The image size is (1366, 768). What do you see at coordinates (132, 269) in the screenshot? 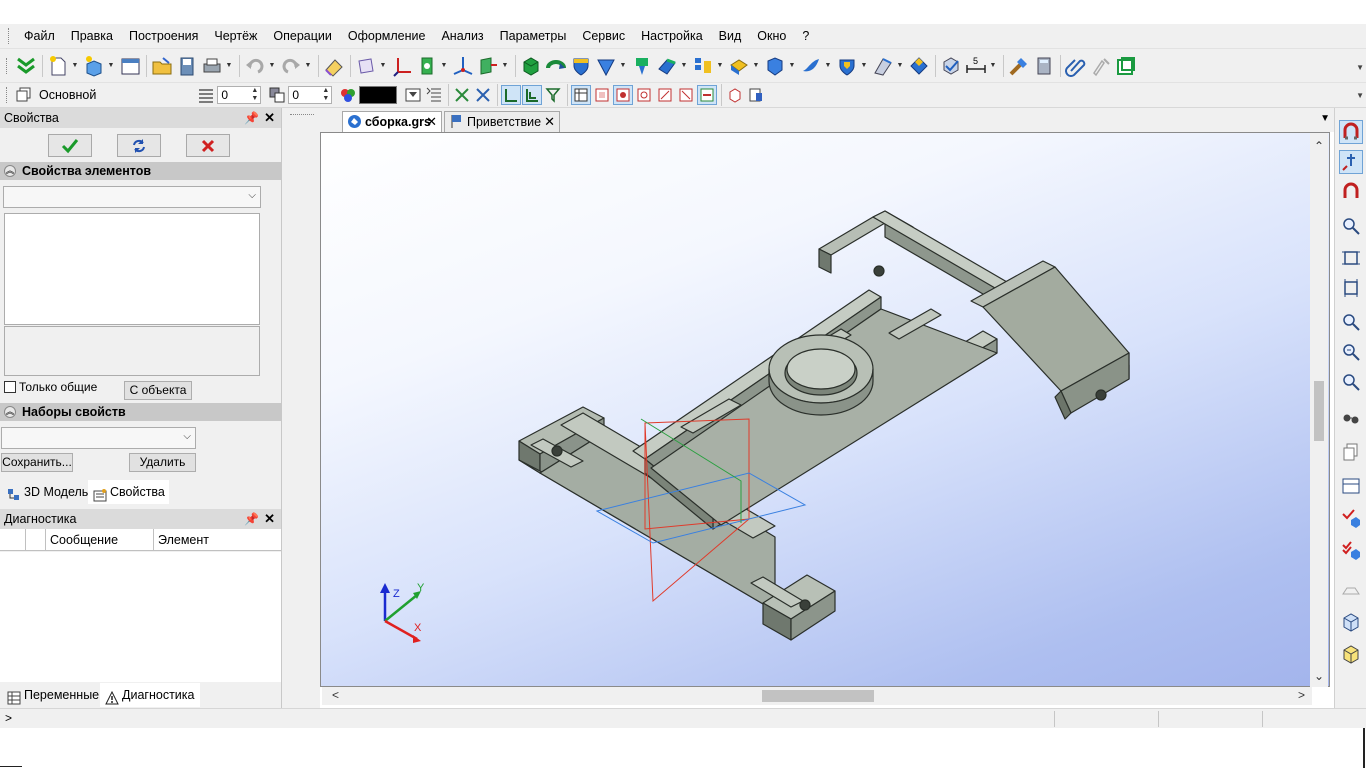
I see `properties-list` at bounding box center [132, 269].